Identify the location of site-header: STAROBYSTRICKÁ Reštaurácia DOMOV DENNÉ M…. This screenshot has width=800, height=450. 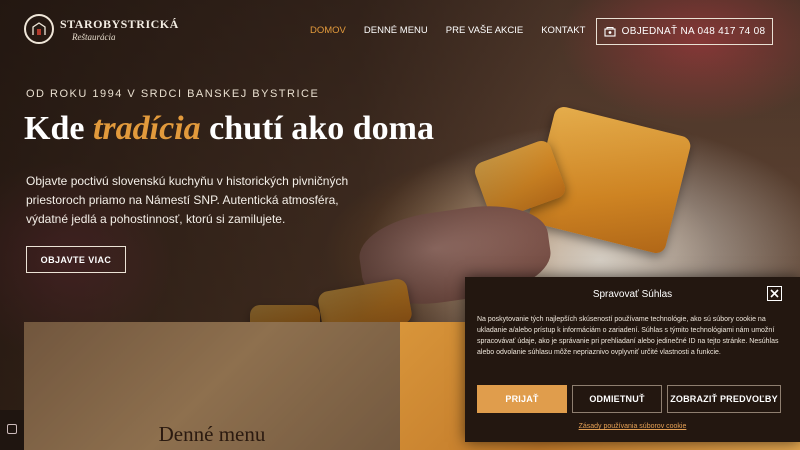
(400, 32).